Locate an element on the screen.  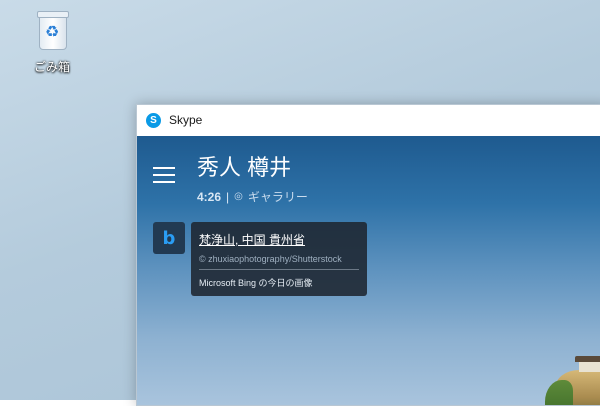
profile-name: 秀人 樽井 is located at coordinates (244, 167).